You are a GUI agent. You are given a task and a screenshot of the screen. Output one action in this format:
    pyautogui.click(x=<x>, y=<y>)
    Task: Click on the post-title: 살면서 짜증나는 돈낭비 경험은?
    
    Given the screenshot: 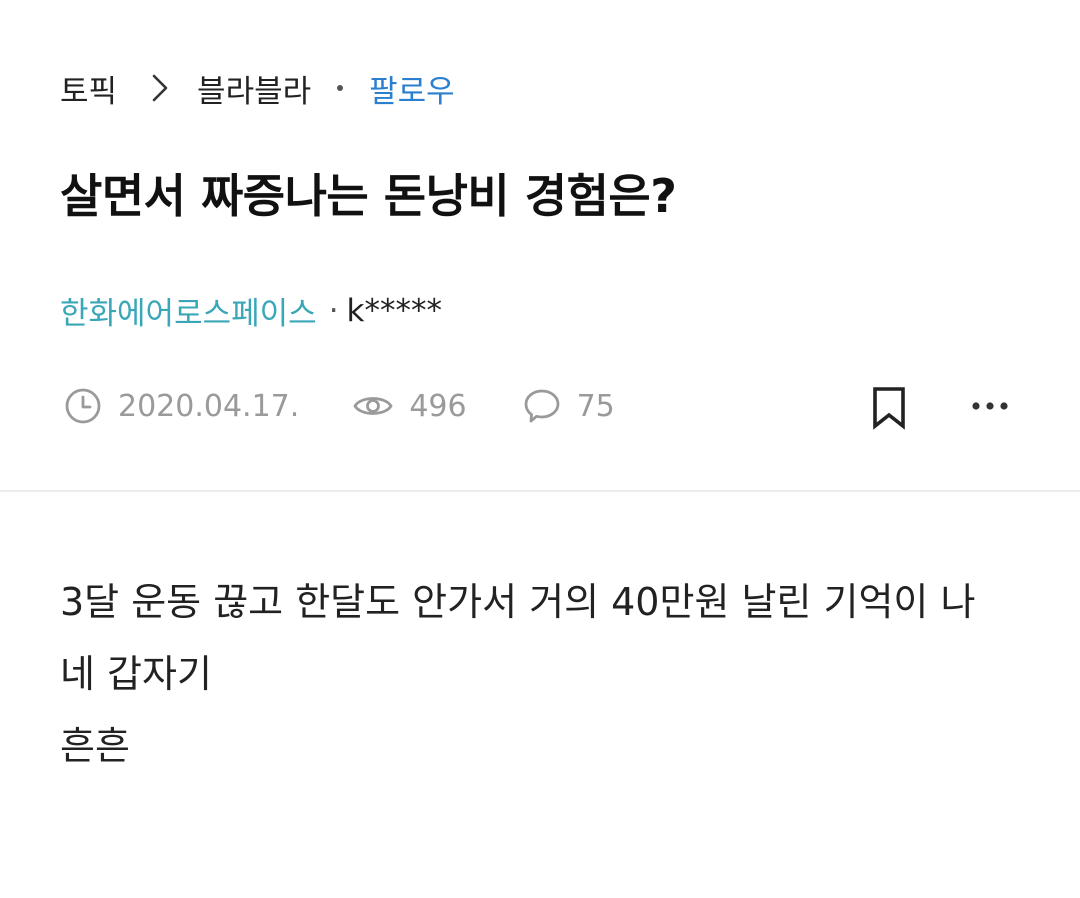 What is the action you would take?
    pyautogui.click(x=368, y=196)
    